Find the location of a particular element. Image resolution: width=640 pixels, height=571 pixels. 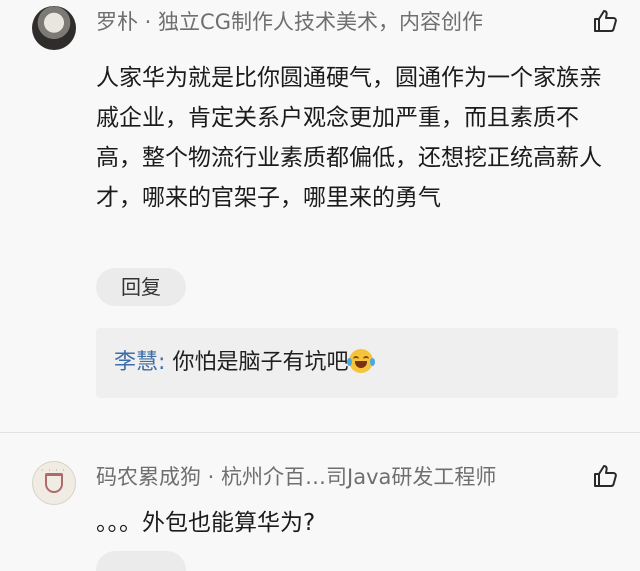

laughing-crying-emoji-icon is located at coordinates (361, 361).